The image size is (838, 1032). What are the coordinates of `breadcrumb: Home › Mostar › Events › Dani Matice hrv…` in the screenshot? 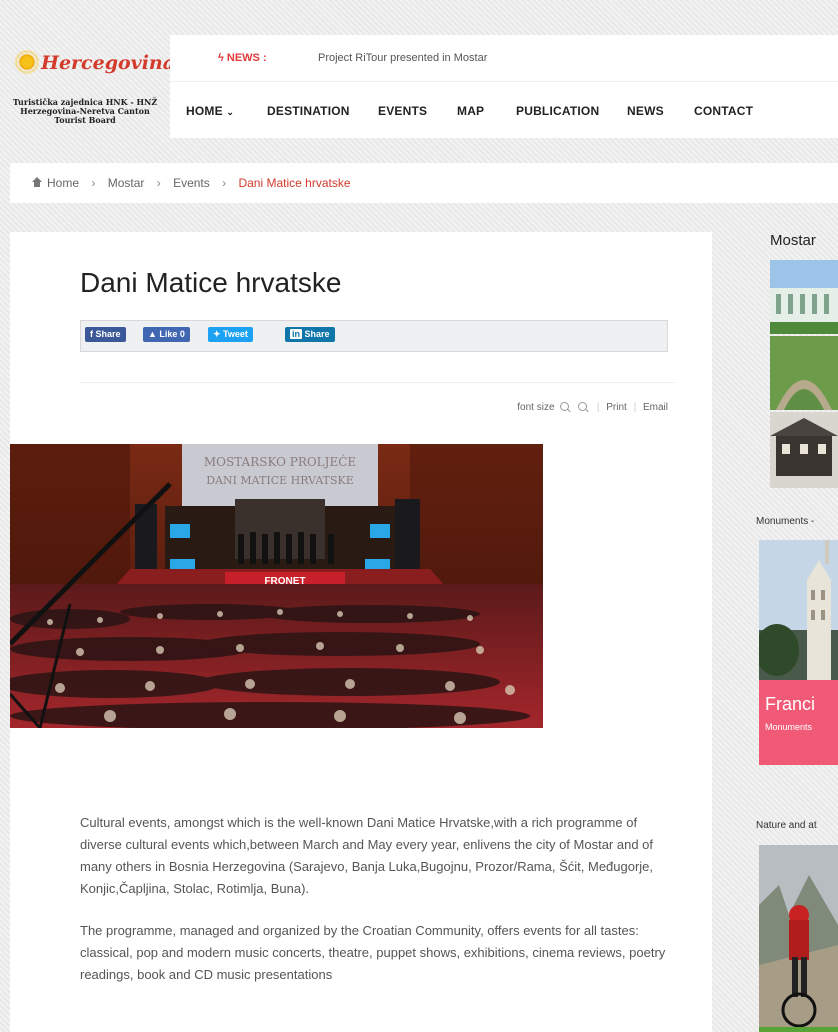 It's located at (191, 183).